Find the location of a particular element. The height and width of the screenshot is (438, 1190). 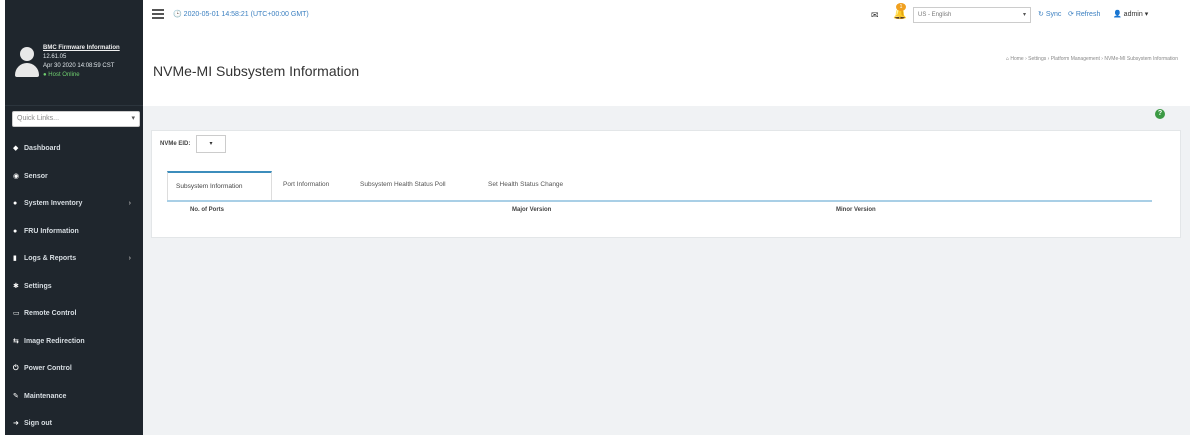

nvme-eid-label: NVMe EID: is located at coordinates (175, 144).